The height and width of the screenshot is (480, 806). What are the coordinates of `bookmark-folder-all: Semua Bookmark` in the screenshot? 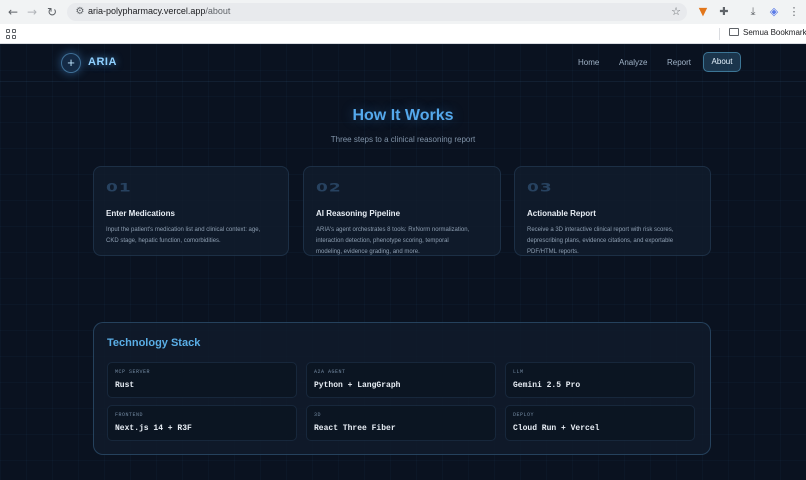 It's located at (767, 32).